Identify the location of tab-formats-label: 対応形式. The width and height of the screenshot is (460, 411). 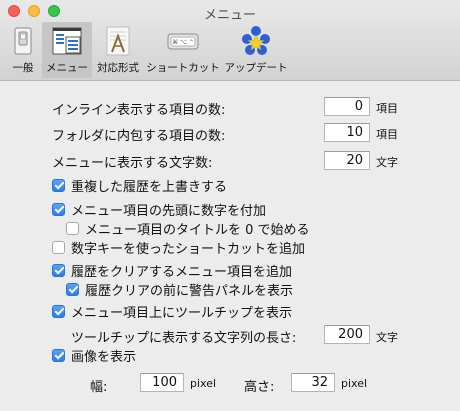
(118, 68).